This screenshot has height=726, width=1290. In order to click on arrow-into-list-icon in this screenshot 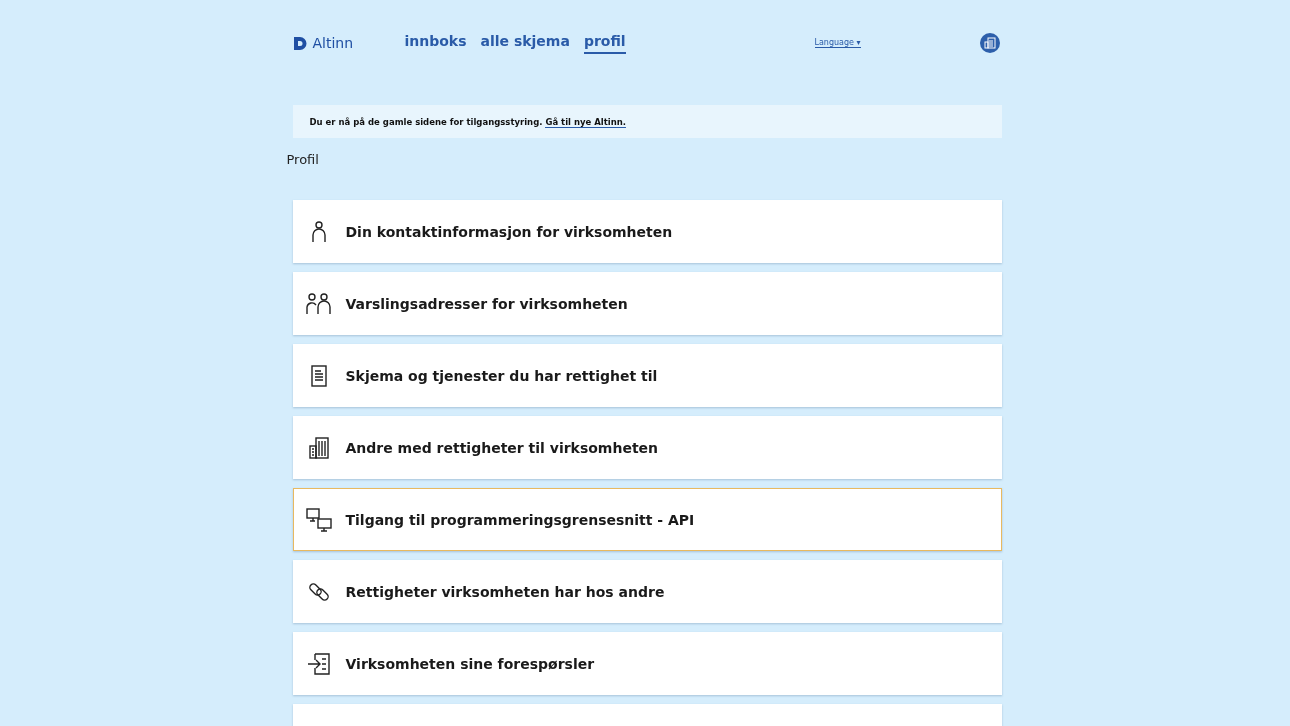, I will do `click(318, 663)`.